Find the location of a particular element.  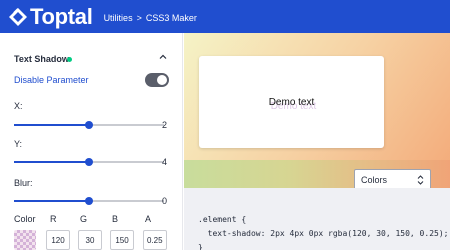

section-title: Text Shadow is located at coordinates (41, 59).